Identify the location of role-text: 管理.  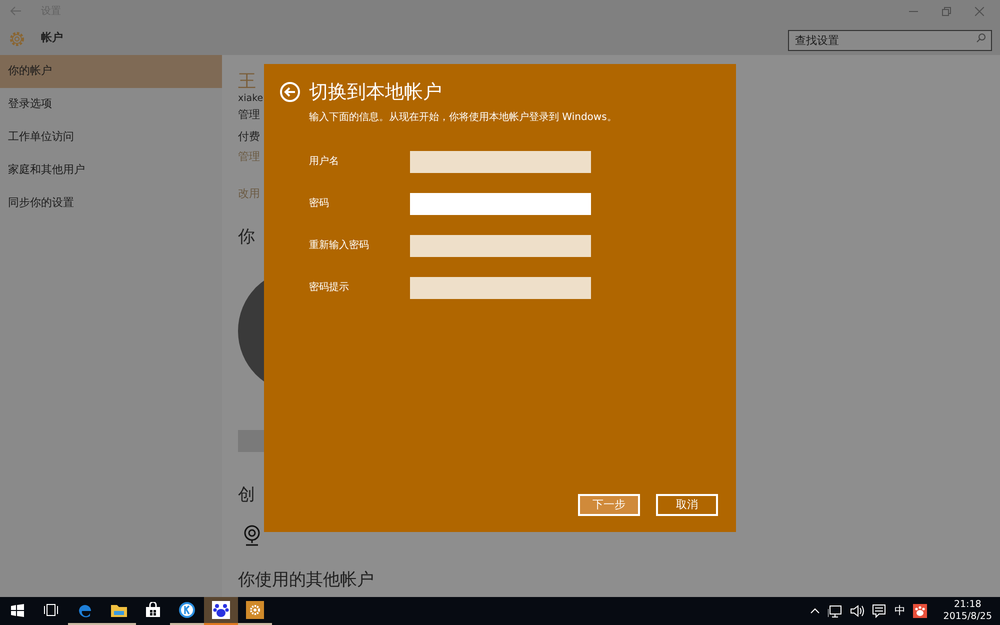
(249, 115).